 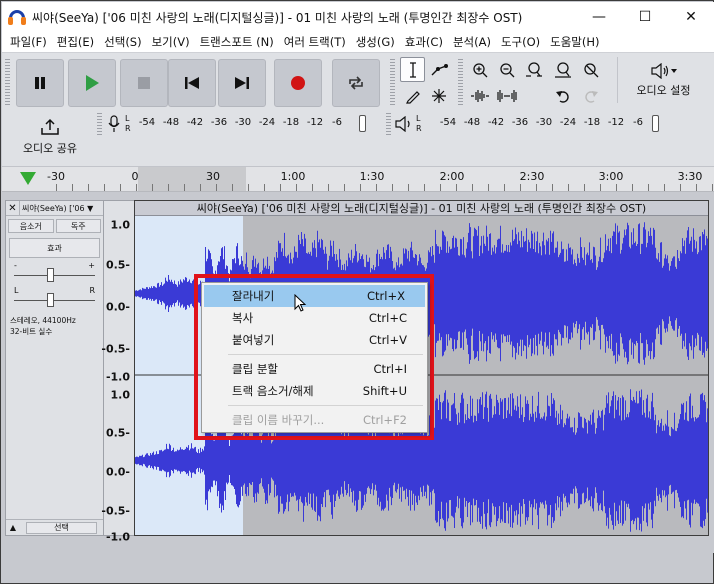 I want to click on mute-button: 음소거, so click(x=31, y=226).